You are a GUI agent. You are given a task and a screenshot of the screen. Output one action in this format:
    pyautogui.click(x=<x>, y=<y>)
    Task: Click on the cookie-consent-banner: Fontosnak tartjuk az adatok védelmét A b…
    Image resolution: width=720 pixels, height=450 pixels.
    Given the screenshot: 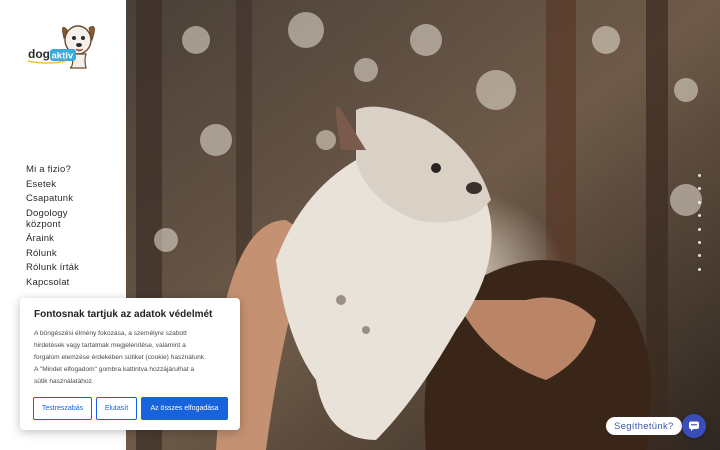 What is the action you would take?
    pyautogui.click(x=130, y=364)
    